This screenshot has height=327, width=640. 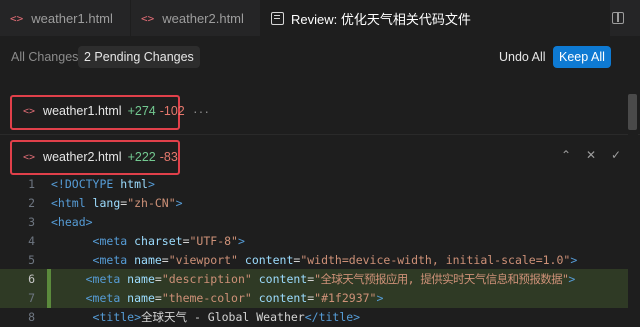 I want to click on chevron-updown-icon: ⌃, so click(x=566, y=155).